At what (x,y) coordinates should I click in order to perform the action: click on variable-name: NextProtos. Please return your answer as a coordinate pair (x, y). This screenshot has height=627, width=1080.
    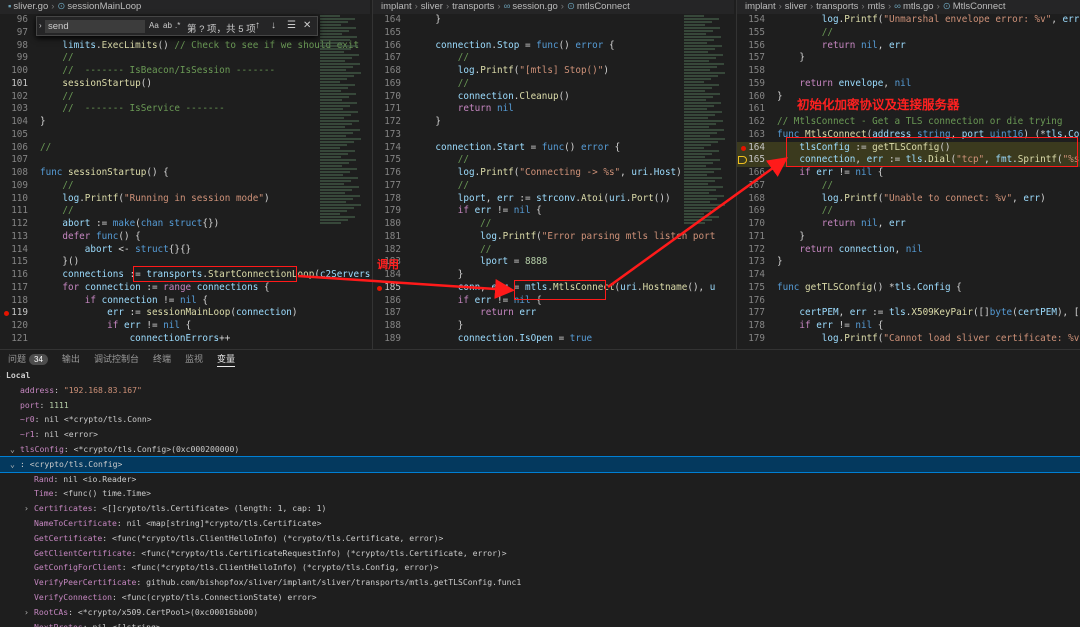
    Looking at the image, I should click on (58, 624).